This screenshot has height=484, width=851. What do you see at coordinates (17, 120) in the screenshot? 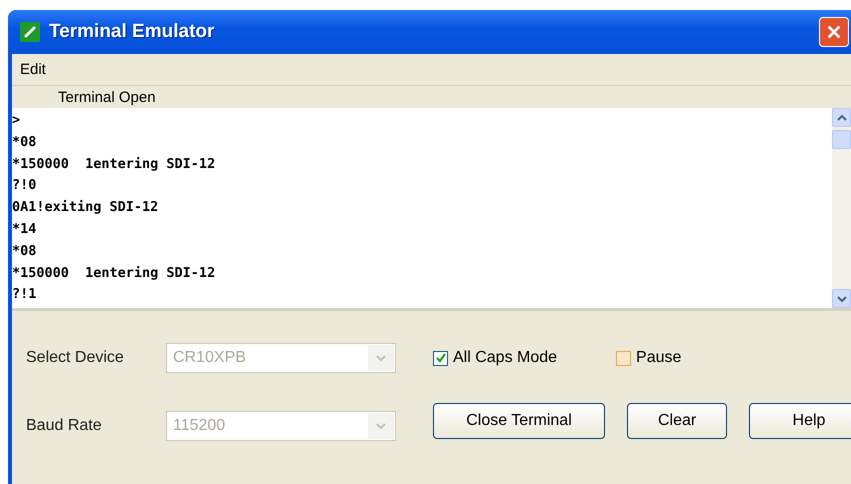
I see `terminal-line: >` at bounding box center [17, 120].